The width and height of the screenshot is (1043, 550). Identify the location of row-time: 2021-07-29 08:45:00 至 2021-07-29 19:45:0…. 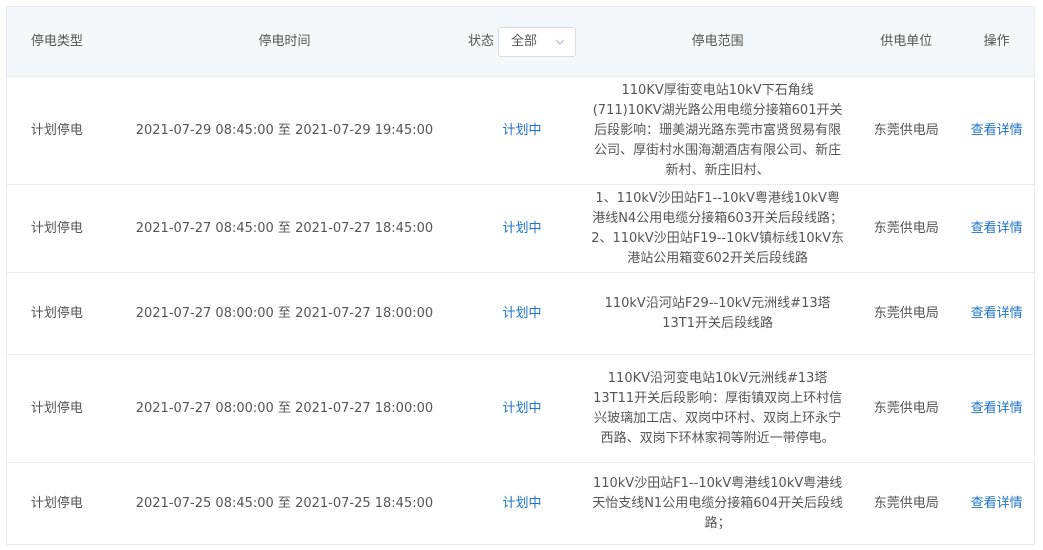
(284, 130).